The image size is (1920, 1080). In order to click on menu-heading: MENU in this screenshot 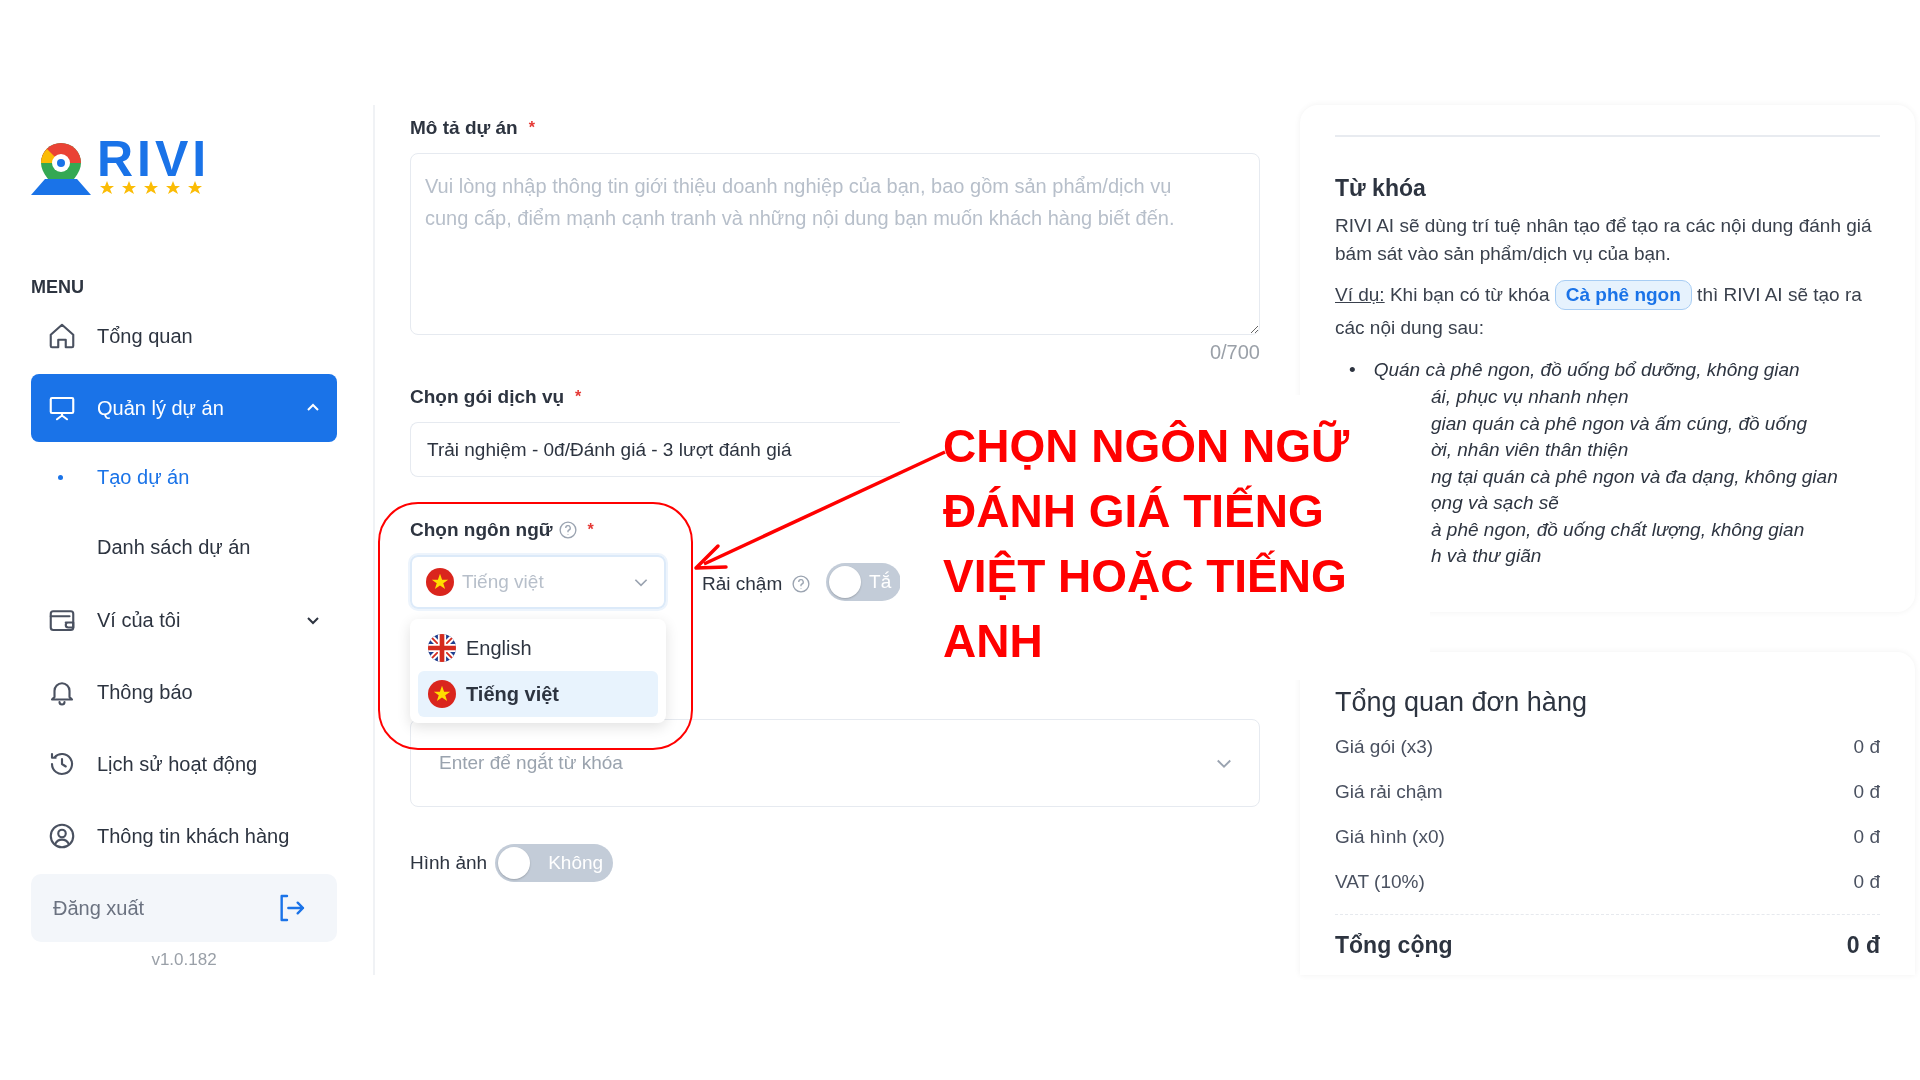, I will do `click(58, 287)`.